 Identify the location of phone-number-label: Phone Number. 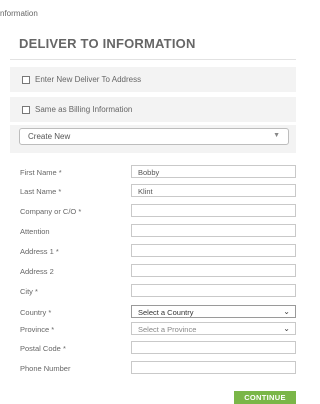
(45, 368).